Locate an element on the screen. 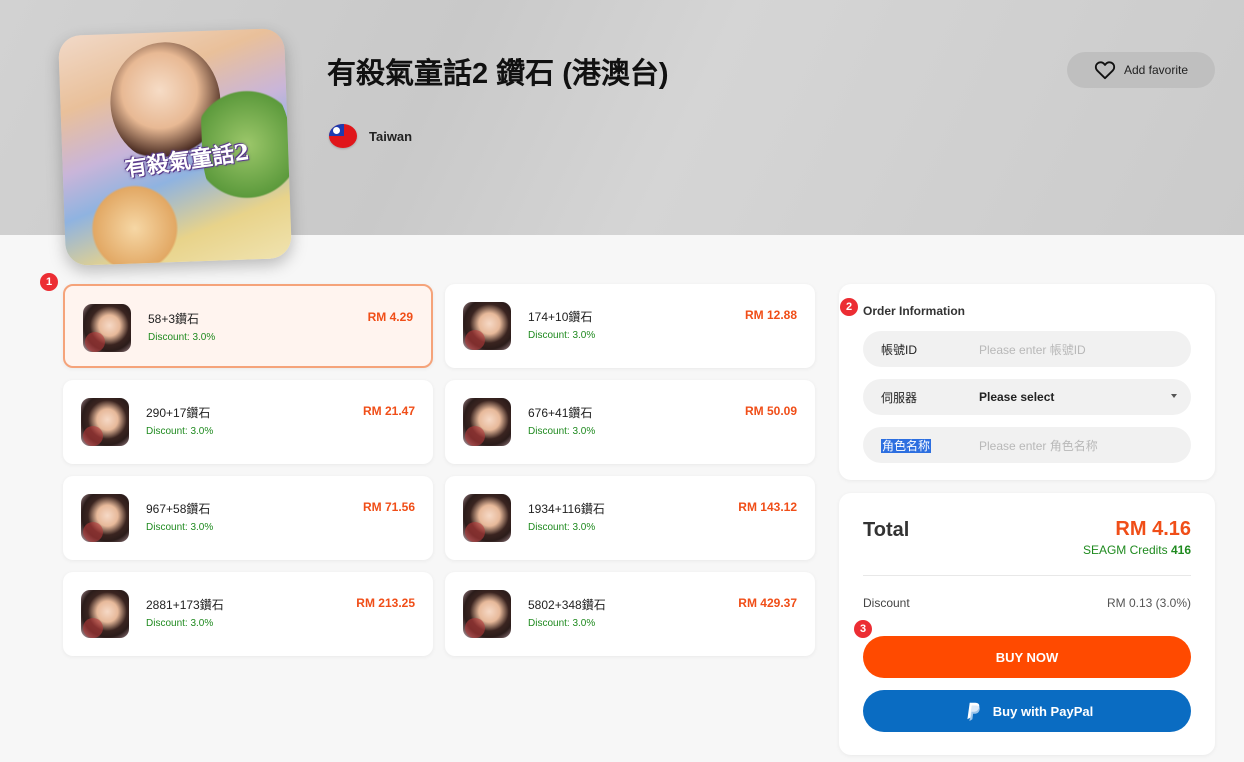  package-price: RM 4.29 is located at coordinates (390, 317).